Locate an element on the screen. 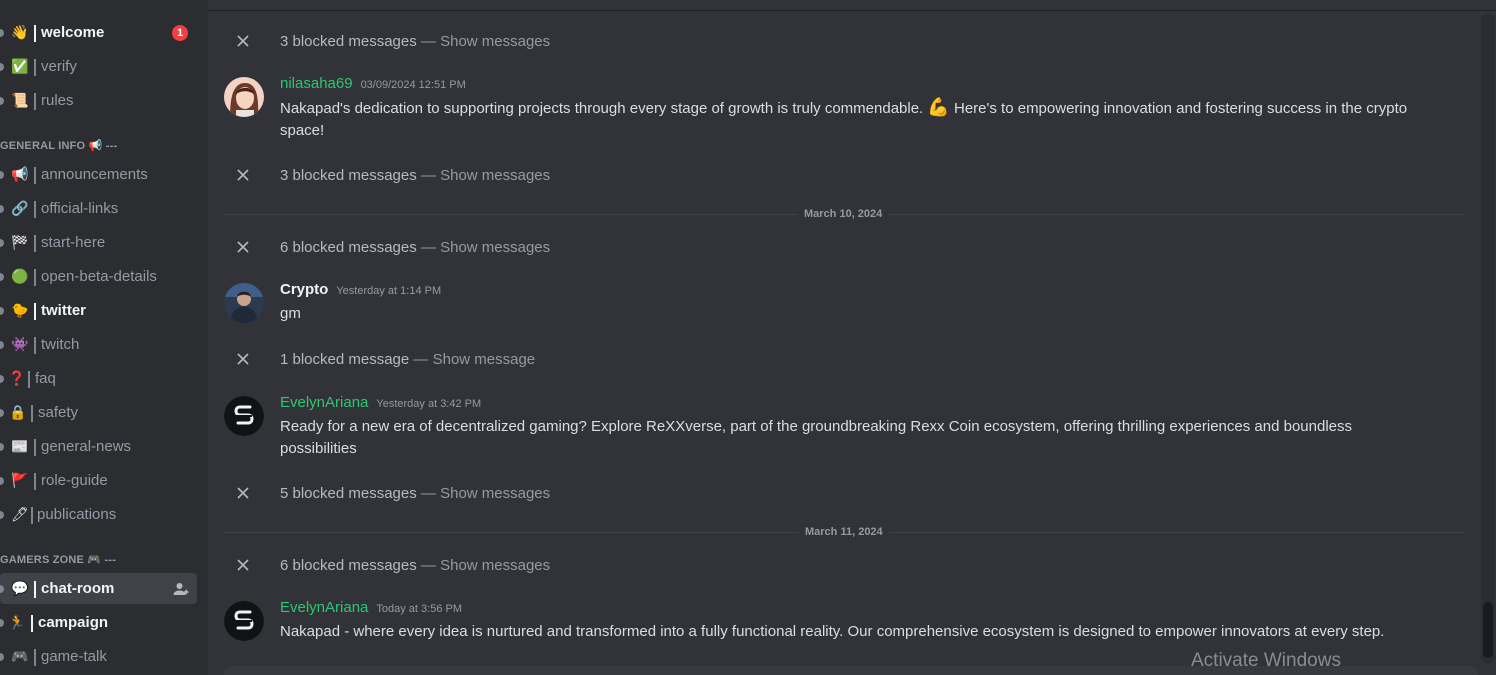  channel-official-links: 🔗 official-links is located at coordinates (98, 208).